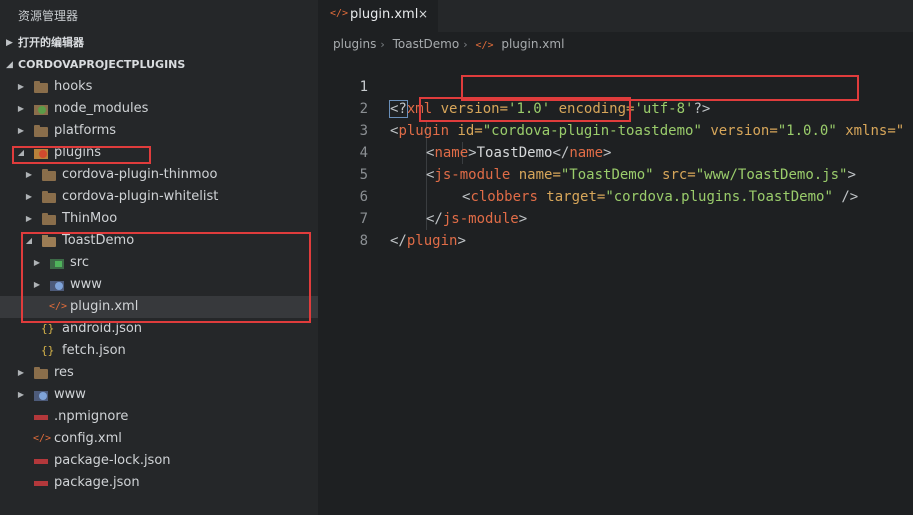 This screenshot has height=515, width=913. What do you see at coordinates (159, 109) in the screenshot?
I see `tree-item-node-modules: ▶ node_modules` at bounding box center [159, 109].